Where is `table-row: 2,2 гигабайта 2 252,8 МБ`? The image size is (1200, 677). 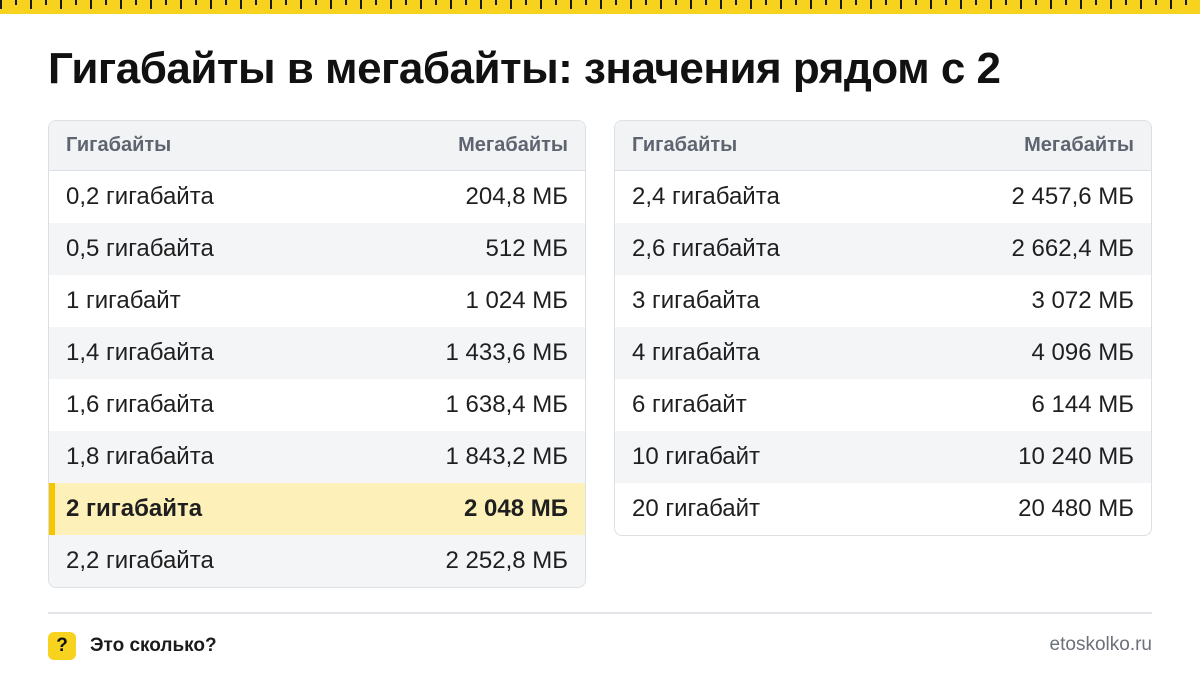
table-row: 2,2 гигабайта 2 252,8 МБ is located at coordinates (317, 561).